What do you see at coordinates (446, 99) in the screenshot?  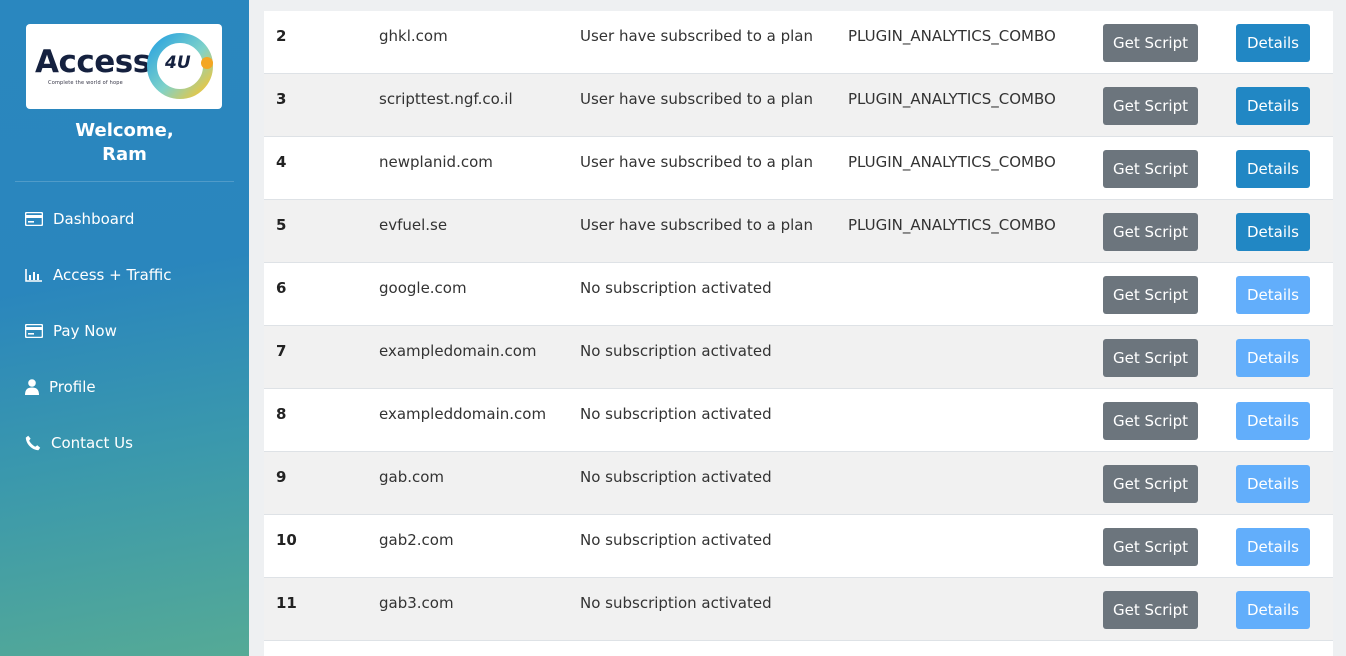 I see `domain-name: scripttest.ngf.co.il` at bounding box center [446, 99].